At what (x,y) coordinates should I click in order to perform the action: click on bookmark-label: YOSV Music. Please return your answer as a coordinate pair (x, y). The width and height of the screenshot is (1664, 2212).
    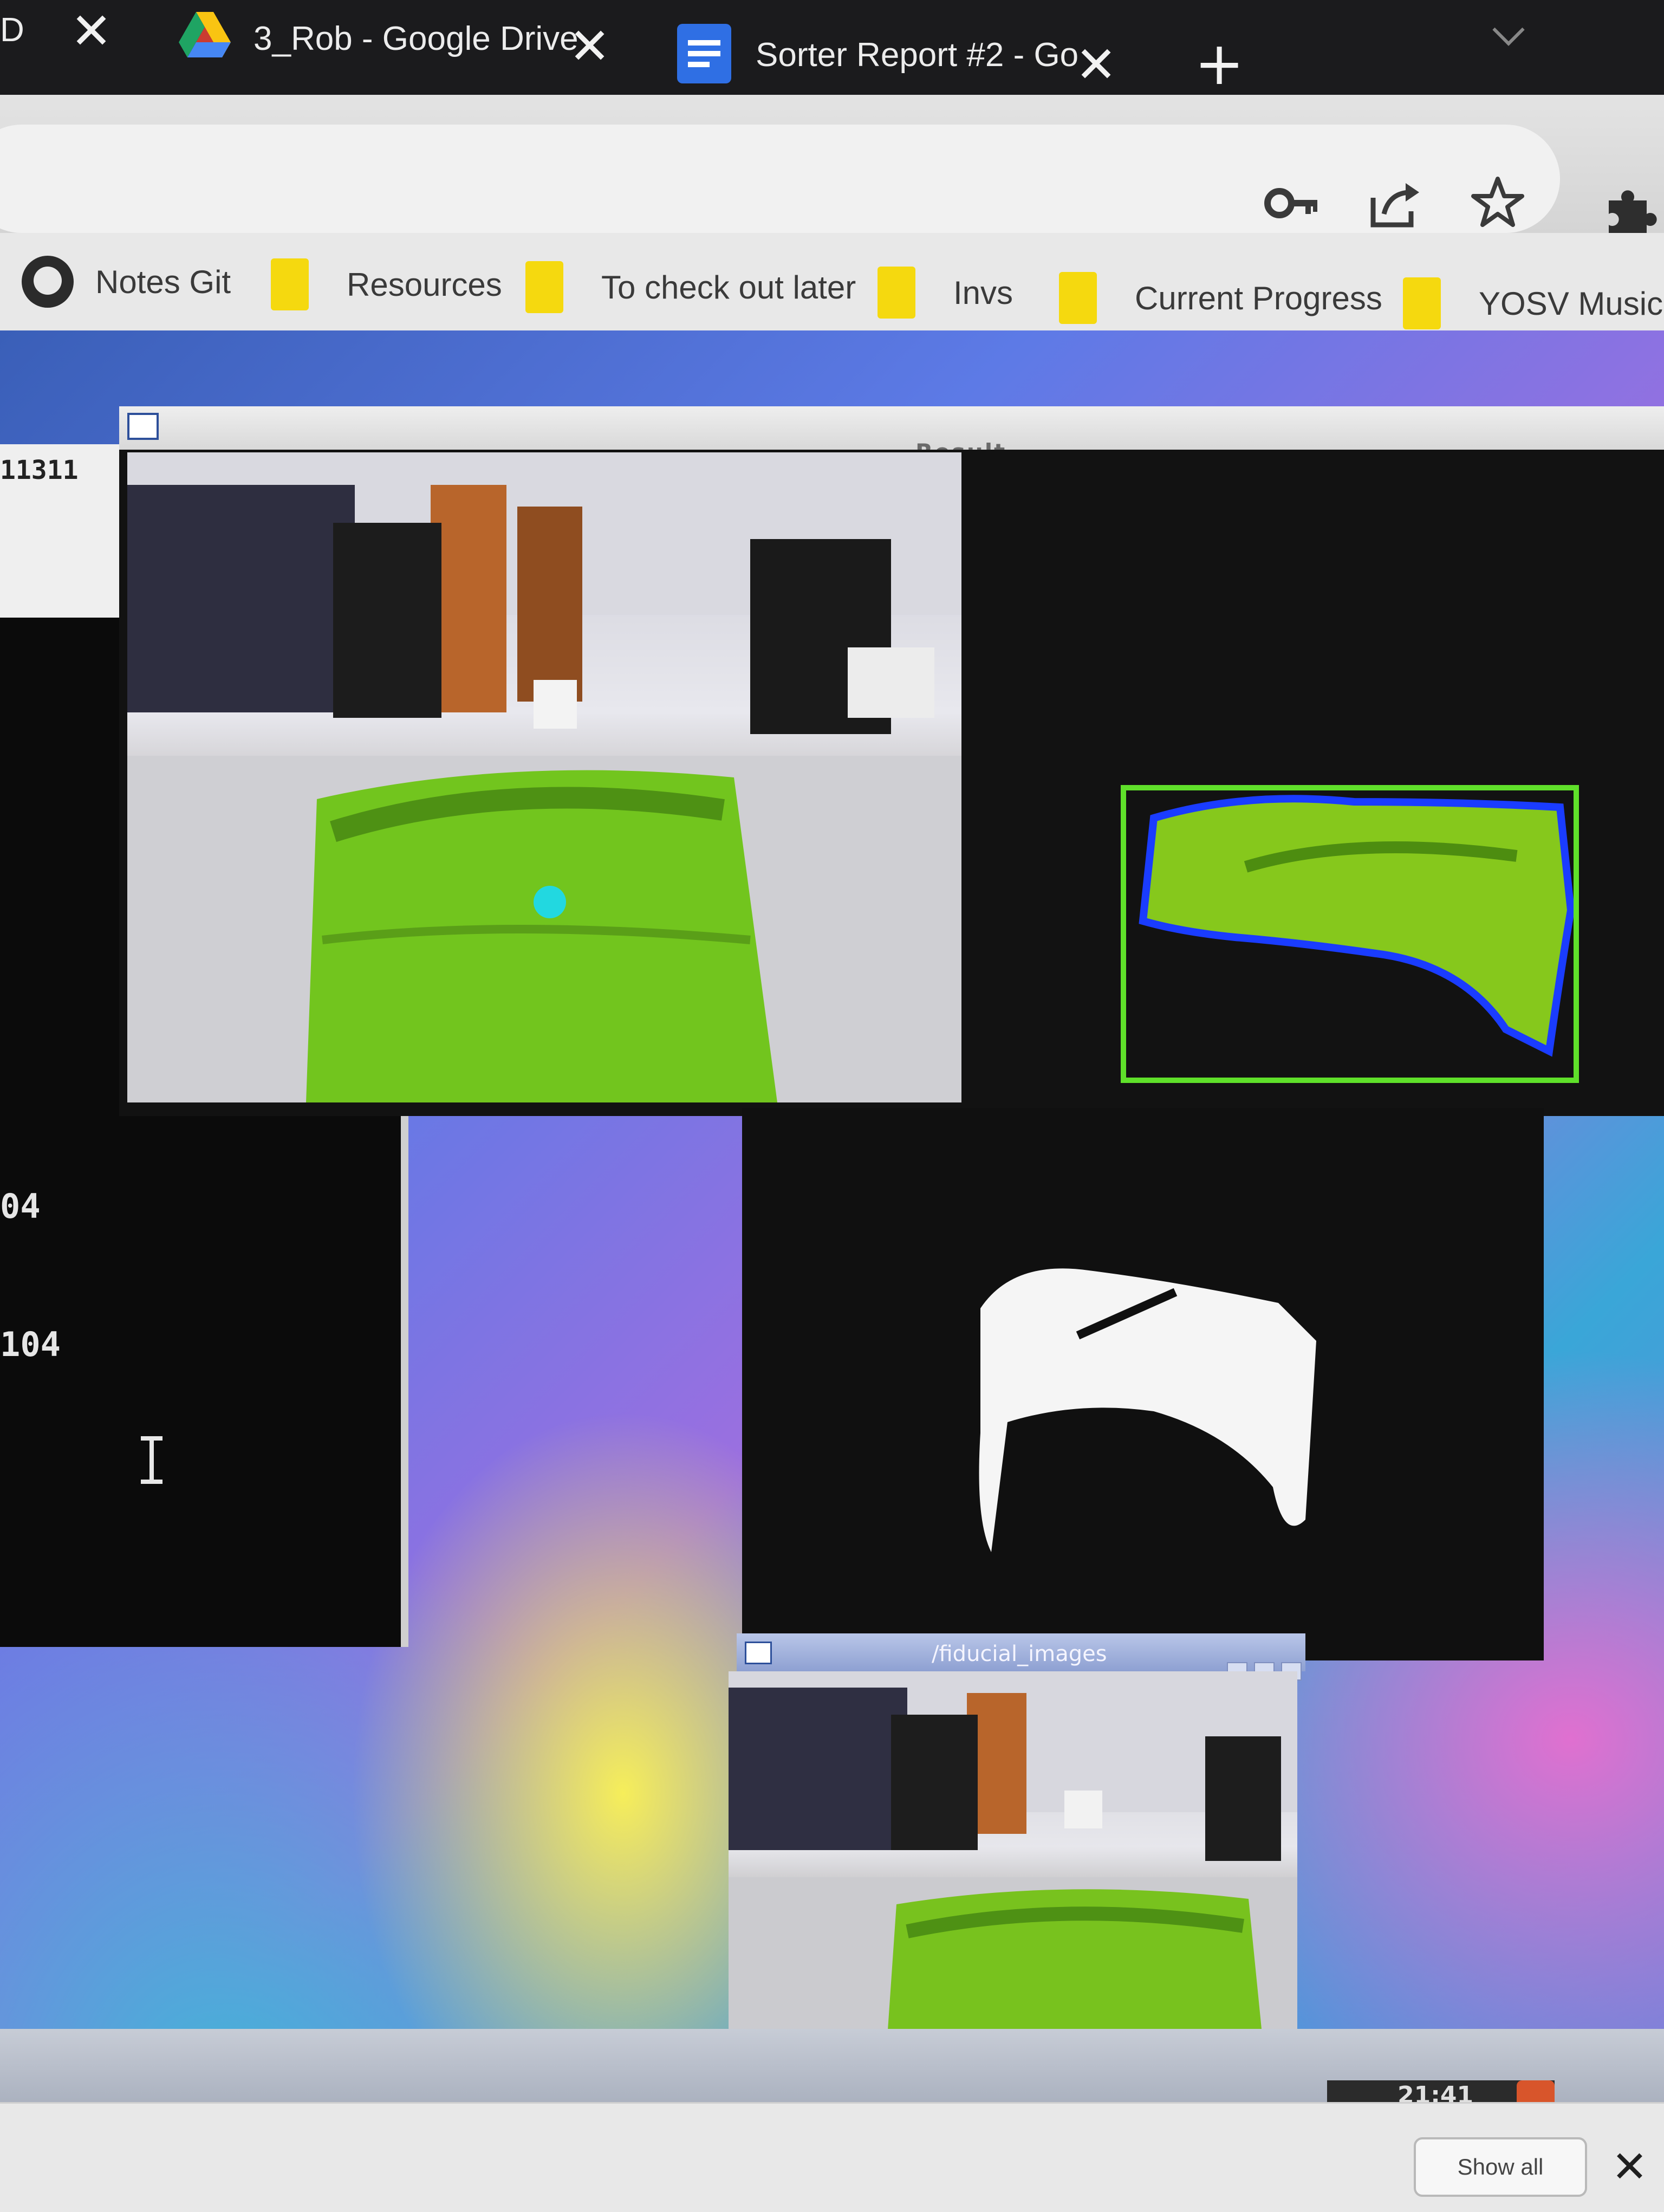
    Looking at the image, I should click on (1571, 303).